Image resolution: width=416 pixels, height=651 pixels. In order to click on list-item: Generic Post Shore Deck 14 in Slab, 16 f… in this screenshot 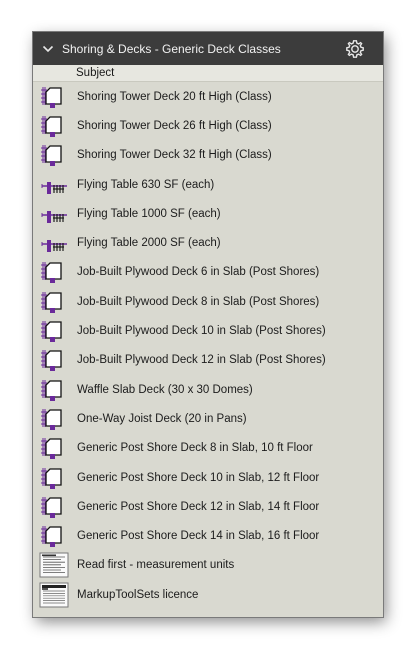, I will do `click(208, 535)`.